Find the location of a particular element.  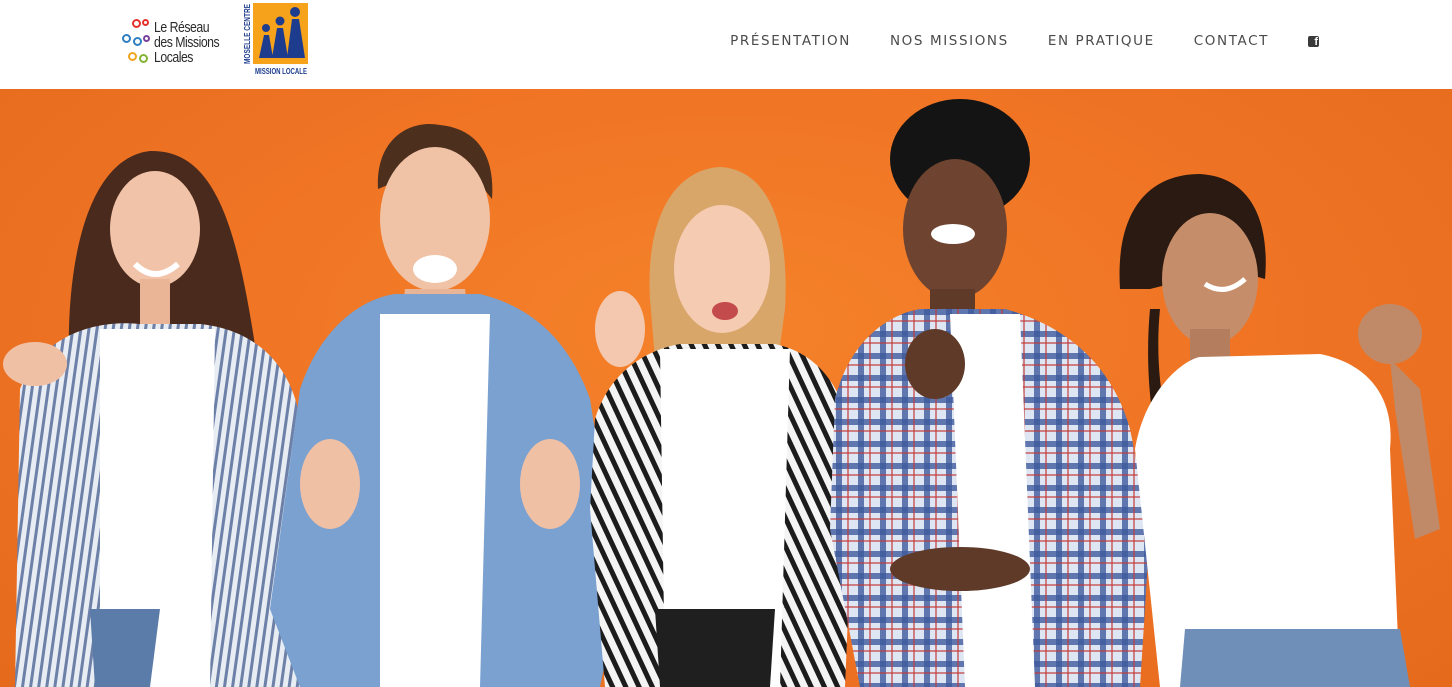

mission-locale-moselle-centre-logo: MOSELLE CENTRE MISSION LOCALE is located at coordinates (275, 39).